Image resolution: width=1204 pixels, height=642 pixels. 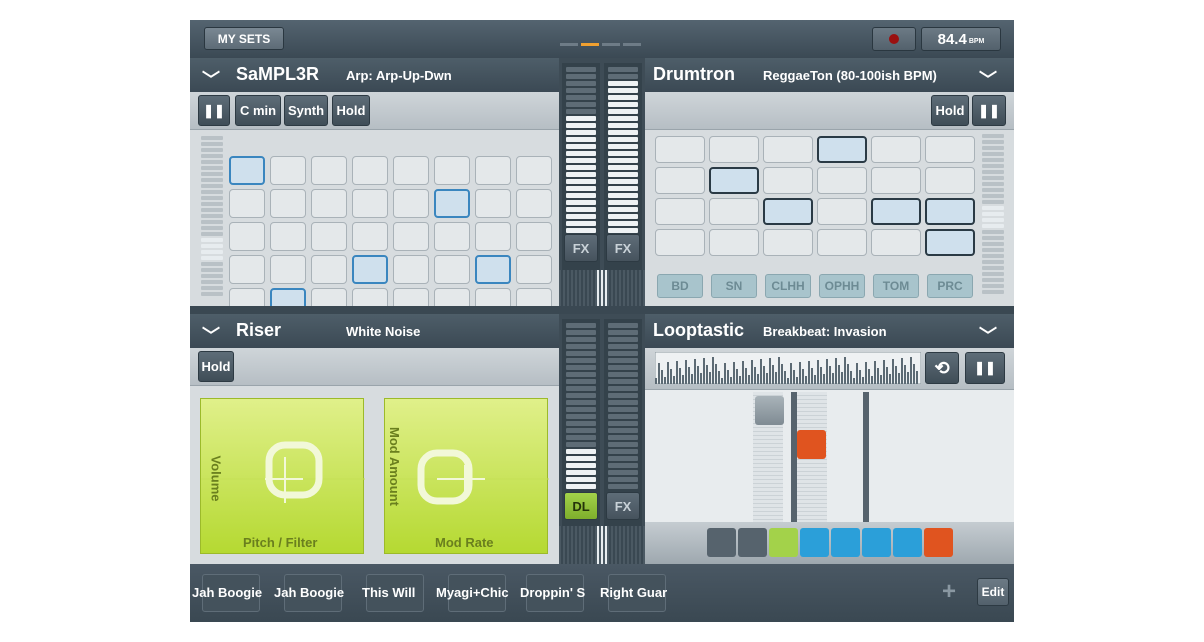 I want to click on record-button, so click(x=894, y=39).